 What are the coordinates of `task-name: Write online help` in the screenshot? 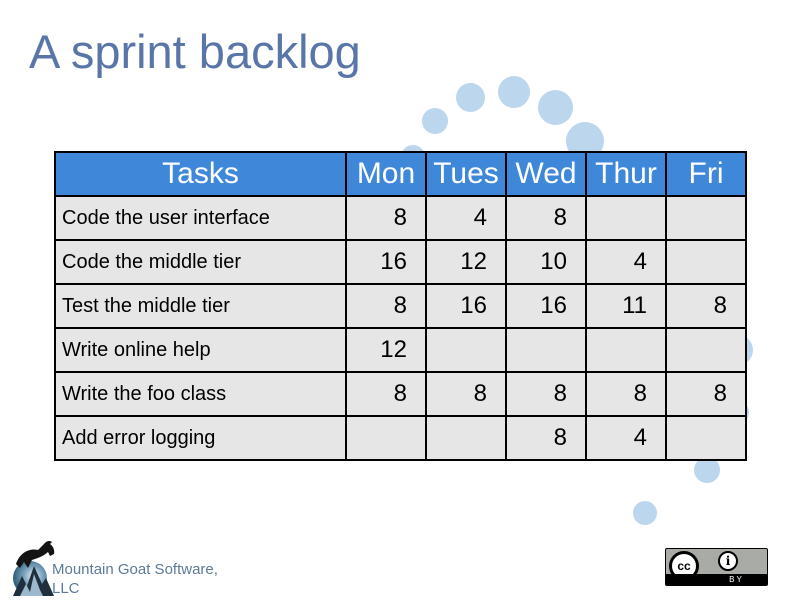 It's located at (200, 350).